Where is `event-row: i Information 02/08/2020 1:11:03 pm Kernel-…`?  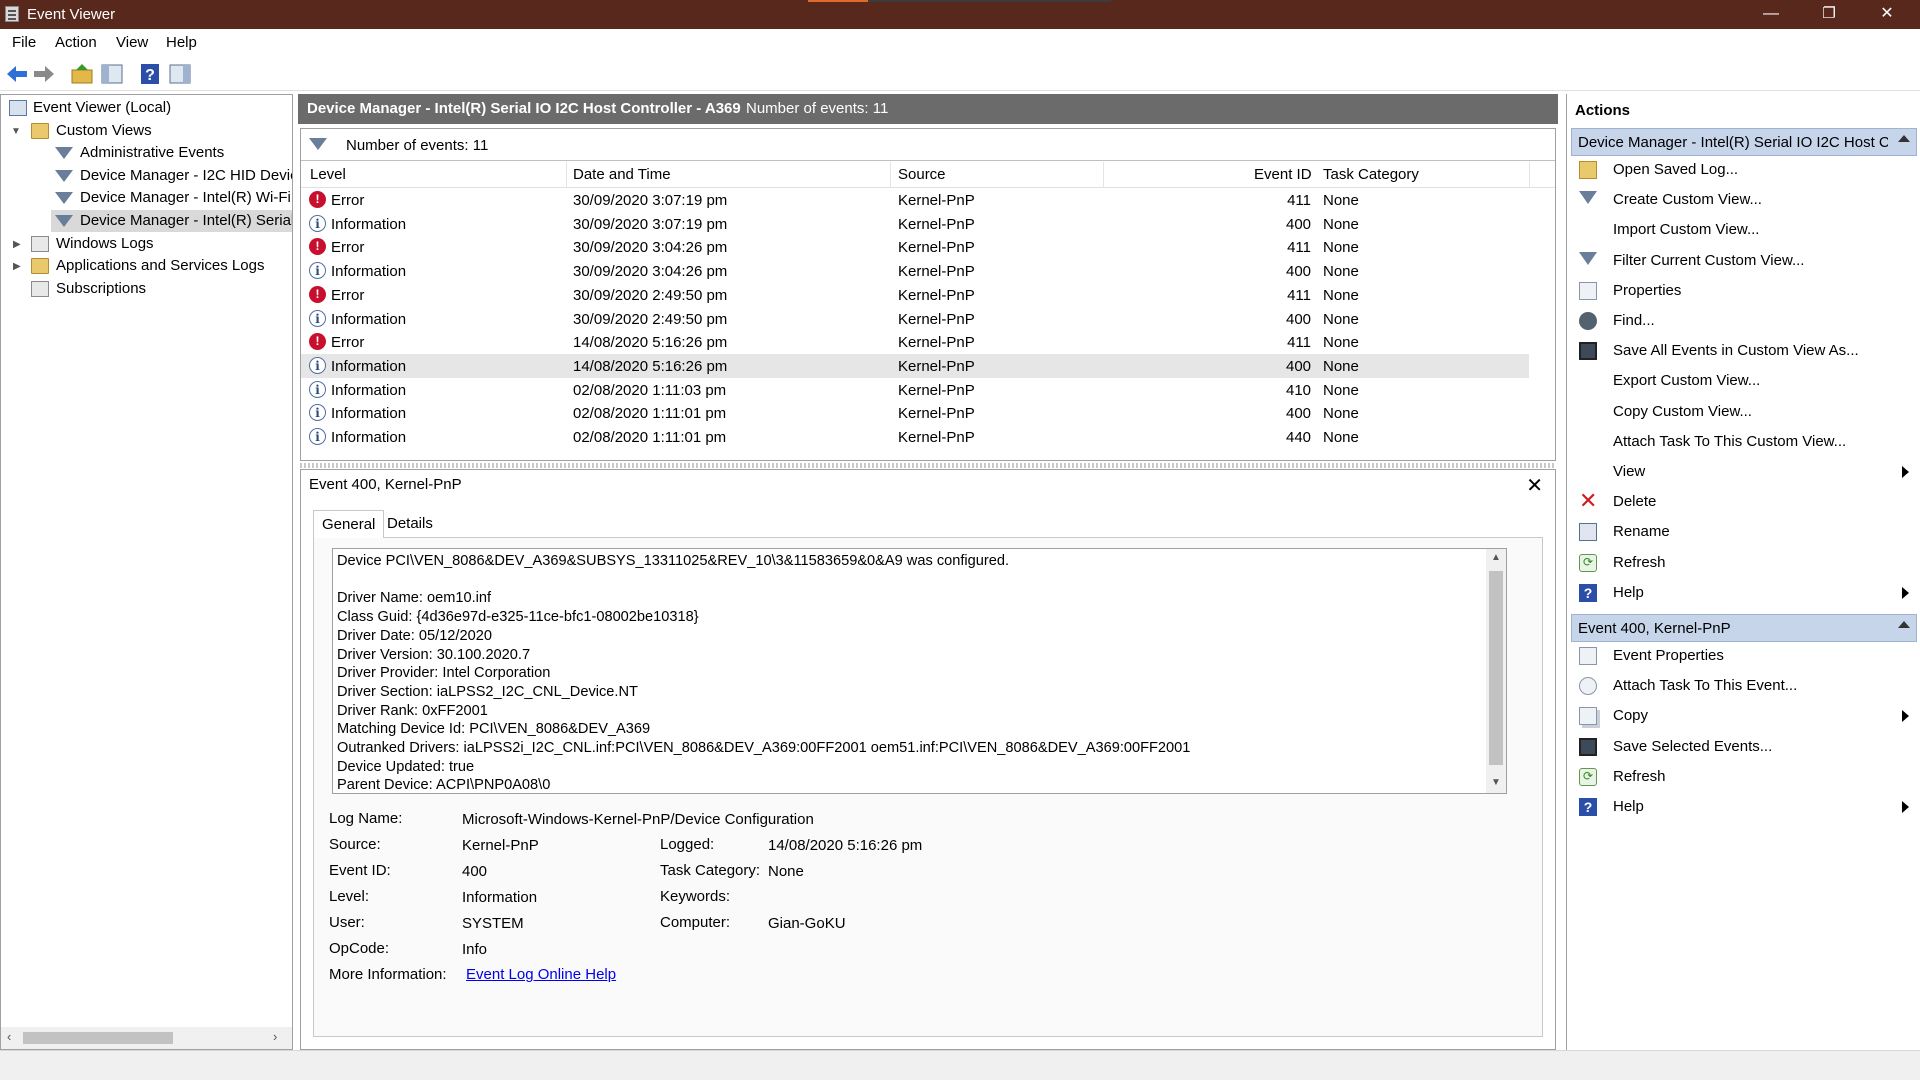
event-row: i Information 02/08/2020 1:11:03 pm Kernel-… is located at coordinates (915, 390).